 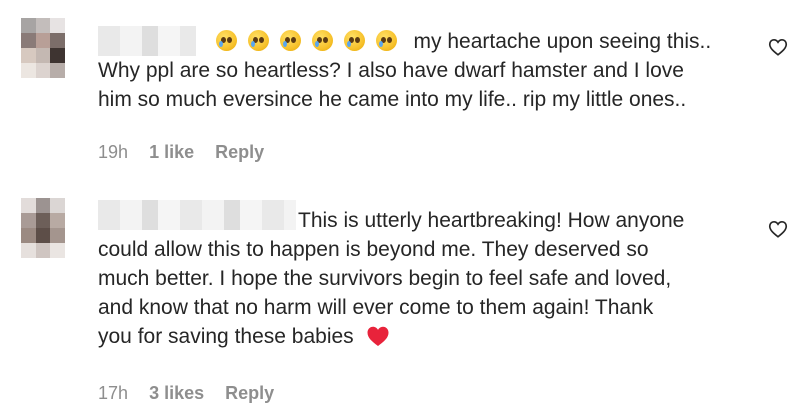 What do you see at coordinates (171, 152) in the screenshot?
I see `likes-count: 1 like` at bounding box center [171, 152].